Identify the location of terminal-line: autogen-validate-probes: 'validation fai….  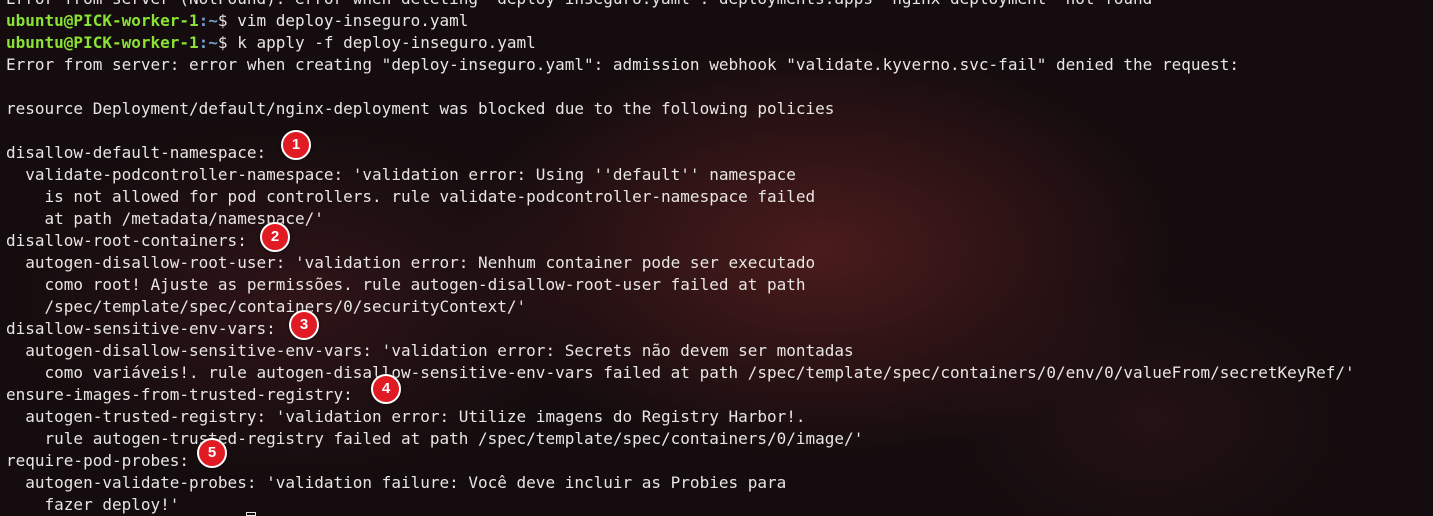
(396, 482).